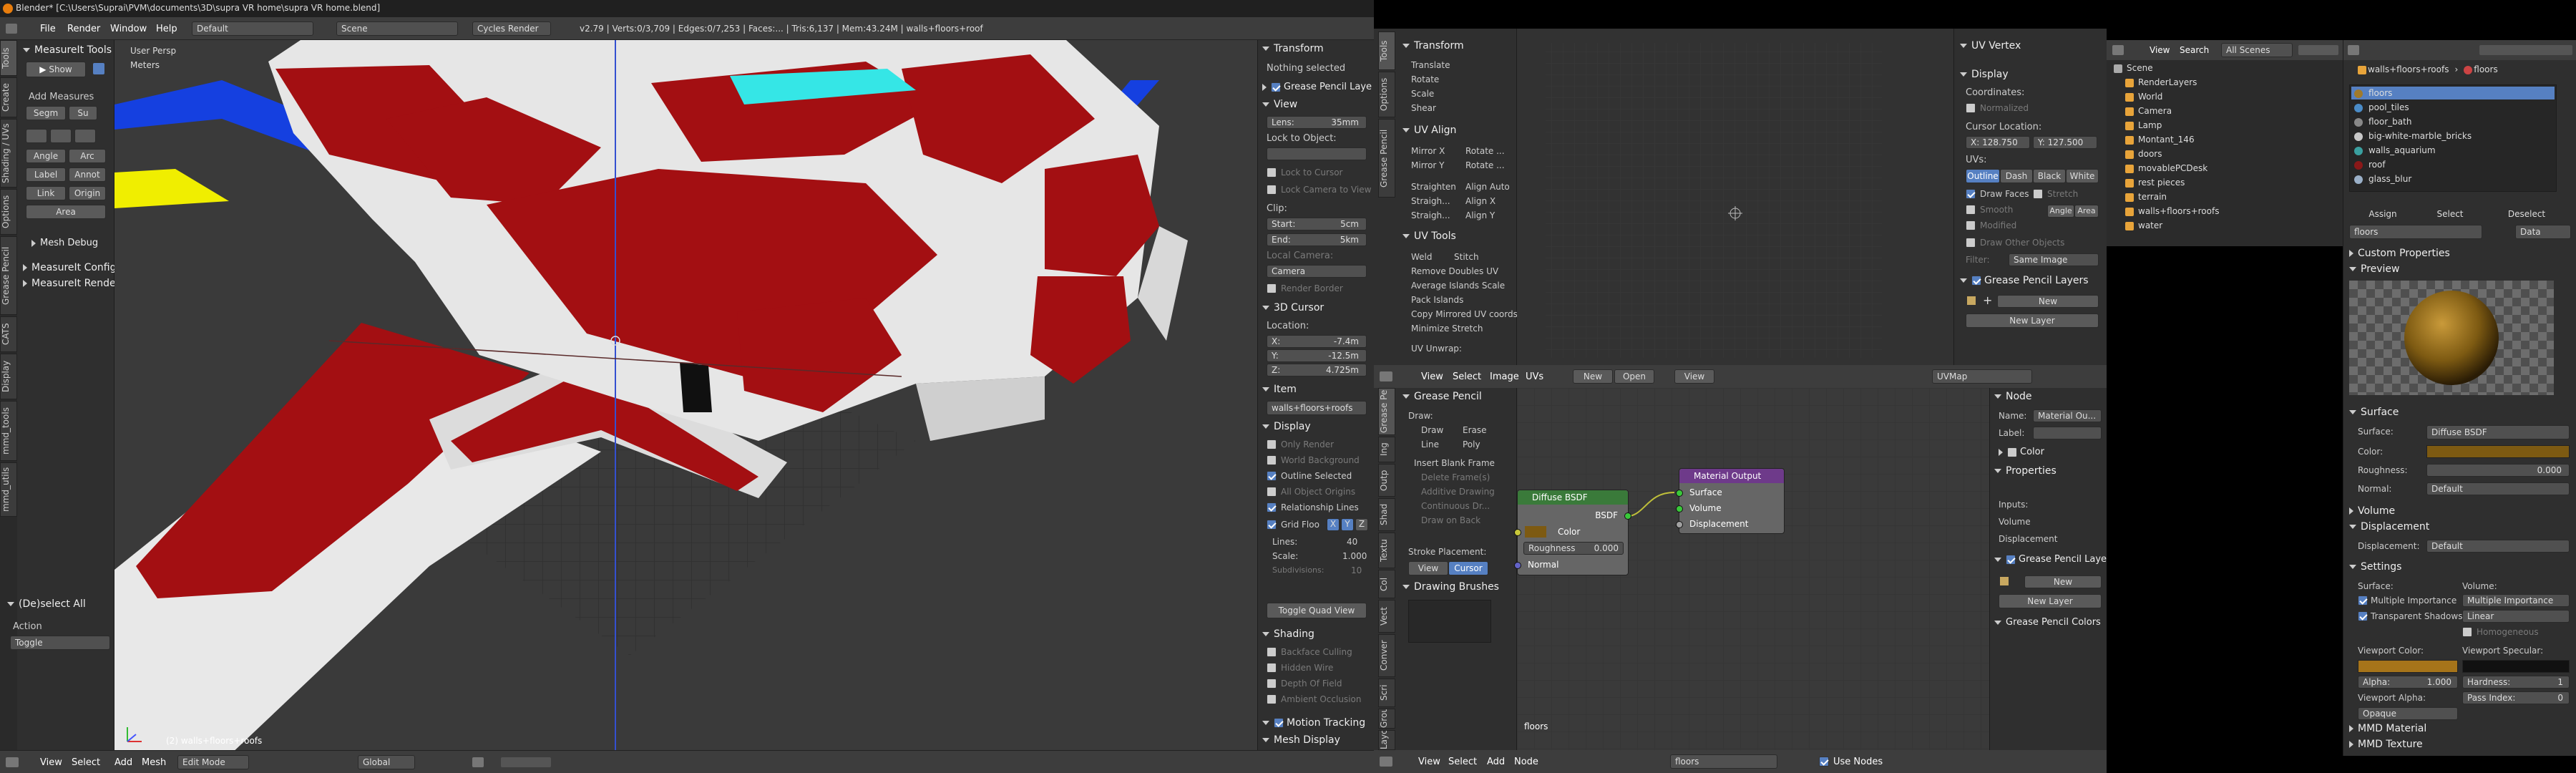  I want to click on node-editor-icon, so click(1386, 762).